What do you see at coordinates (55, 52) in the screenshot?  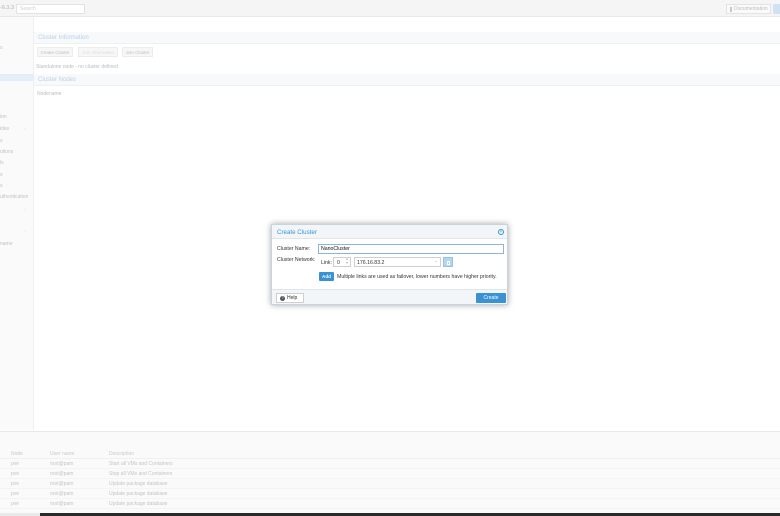 I see `create-cluster-button: Create Cluster` at bounding box center [55, 52].